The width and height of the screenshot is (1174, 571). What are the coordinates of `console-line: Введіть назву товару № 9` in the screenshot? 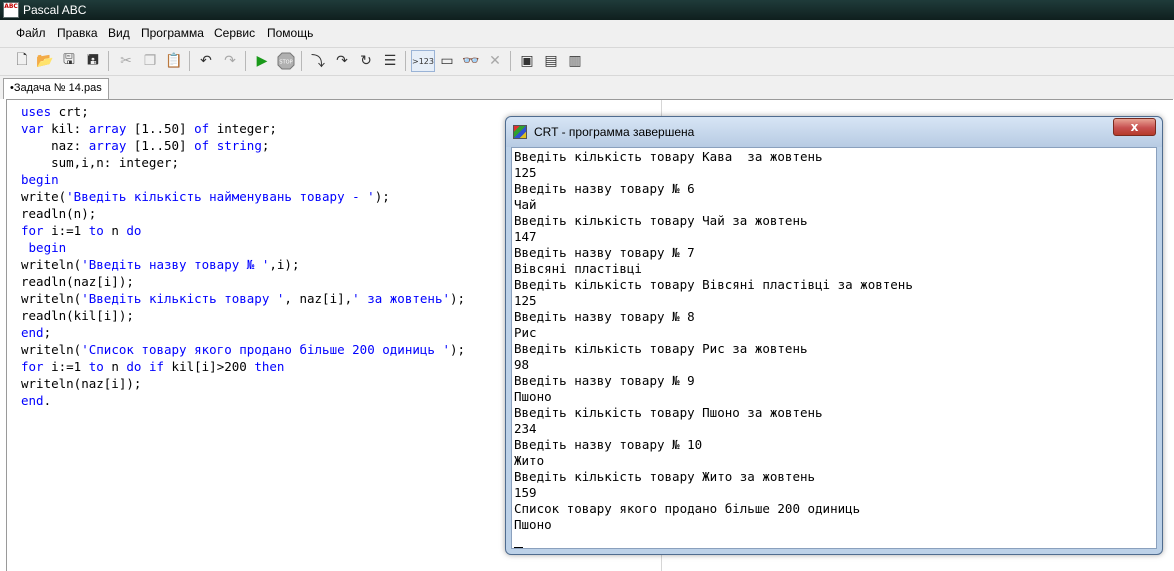 It's located at (604, 380).